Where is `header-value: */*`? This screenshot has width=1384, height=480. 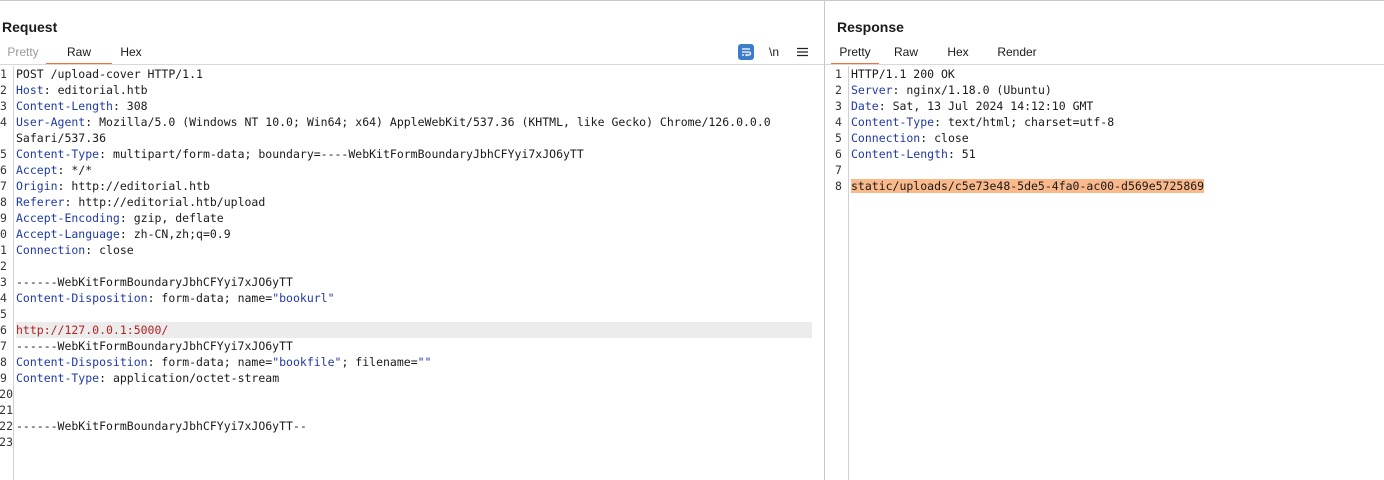 header-value: */* is located at coordinates (78, 170).